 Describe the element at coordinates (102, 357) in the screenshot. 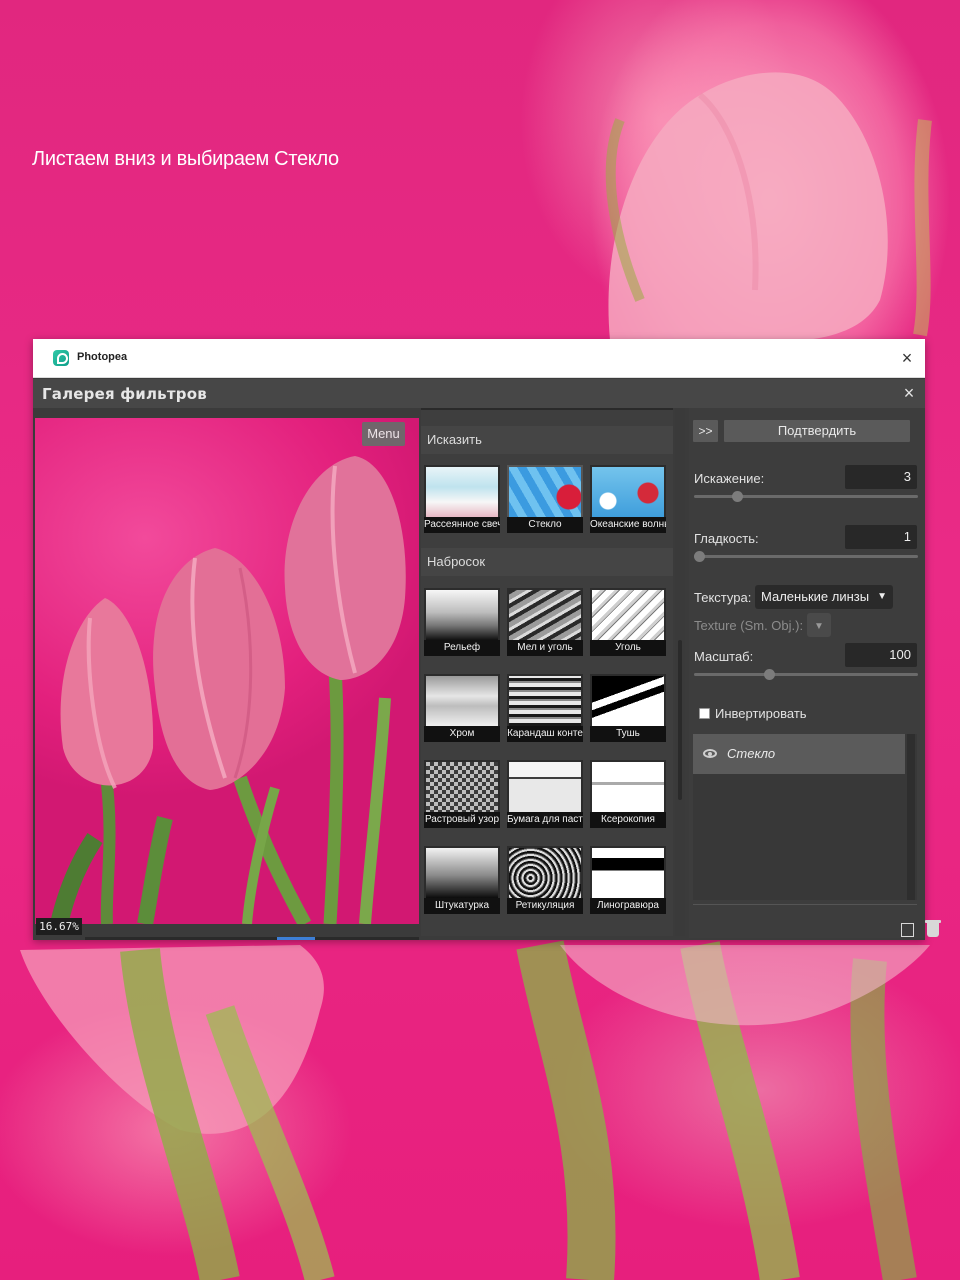

I see `app-title: Photopea` at that location.